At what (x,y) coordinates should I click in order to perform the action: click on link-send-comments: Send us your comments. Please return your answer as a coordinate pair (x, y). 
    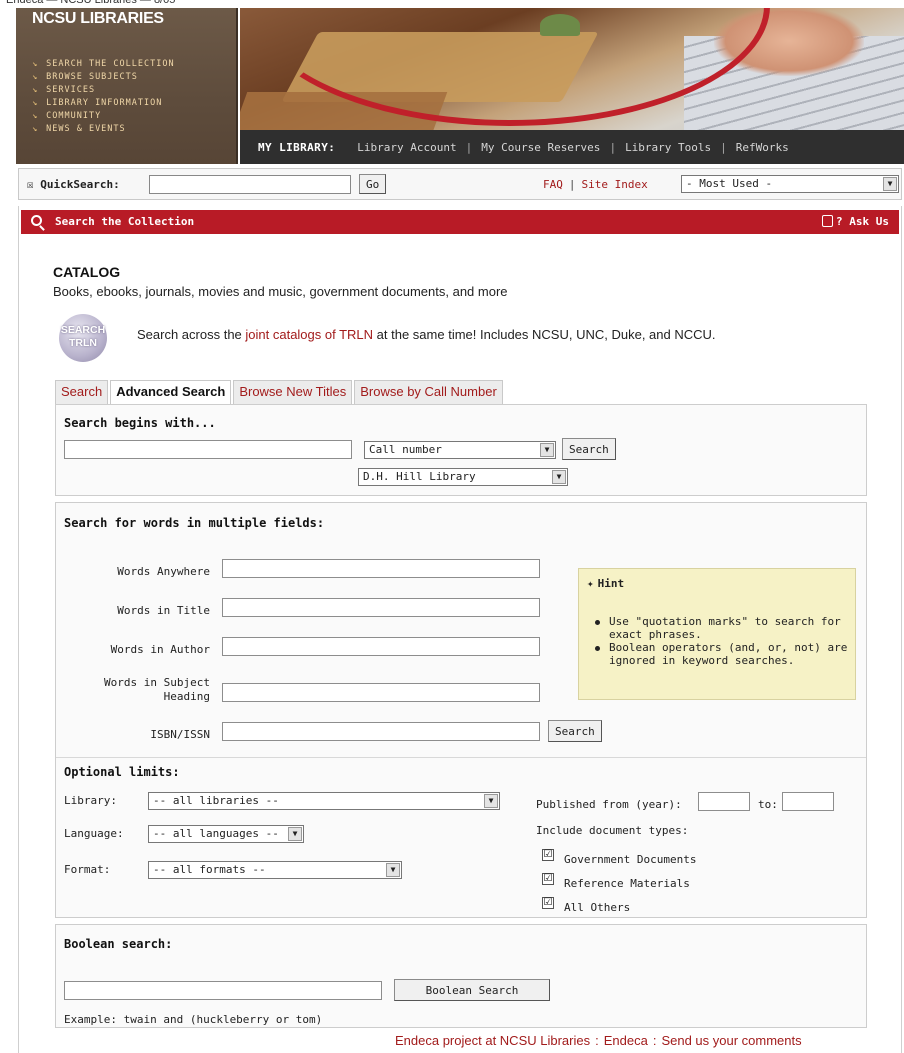
    Looking at the image, I should click on (731, 1040).